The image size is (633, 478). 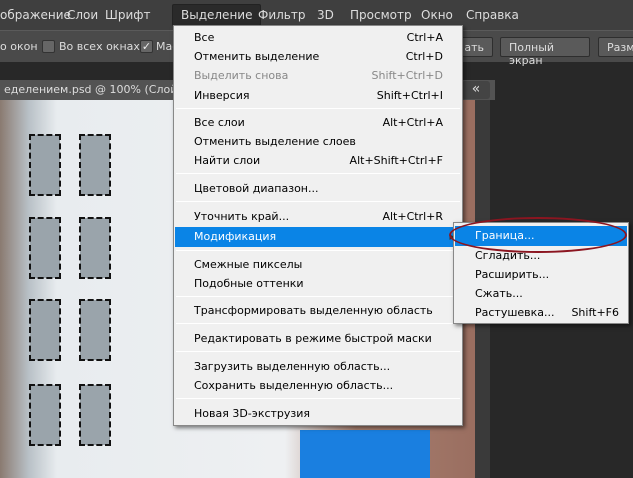 I want to click on menu-item-refine-edge: Уточнить край... Alt+Ctrl+R, so click(x=318, y=217).